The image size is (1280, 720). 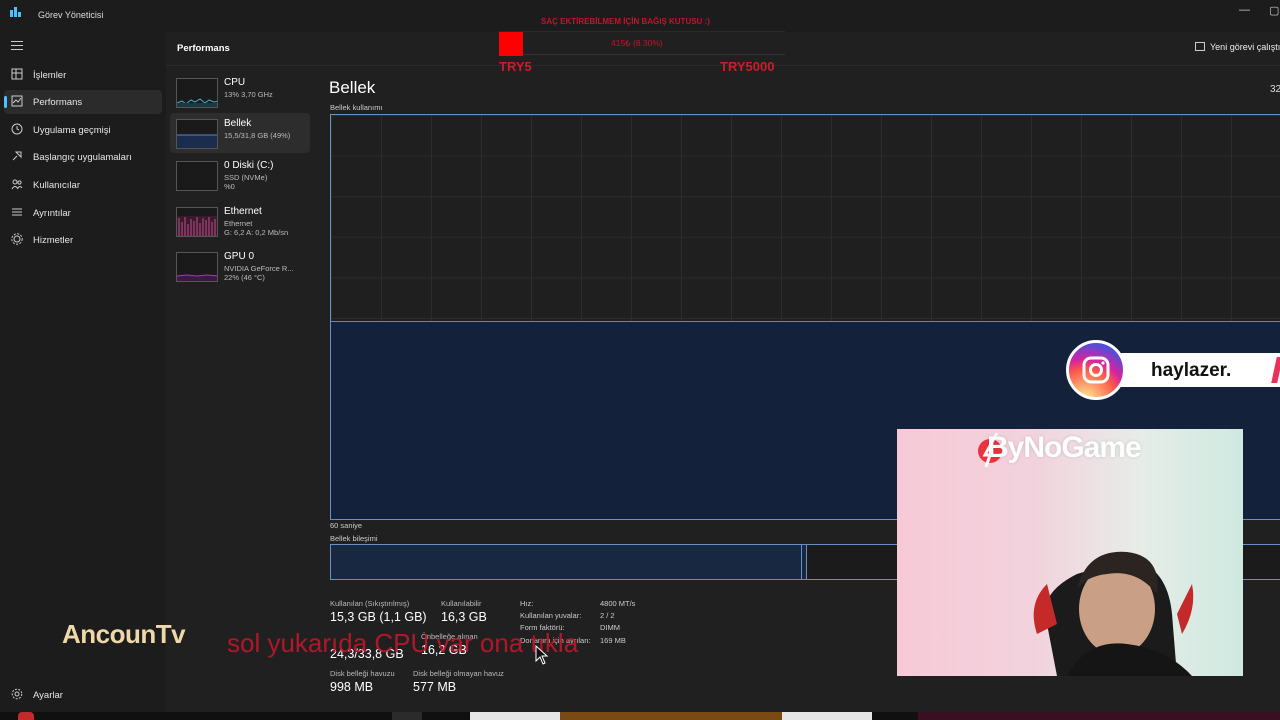 I want to click on performance-icon, so click(x=17, y=101).